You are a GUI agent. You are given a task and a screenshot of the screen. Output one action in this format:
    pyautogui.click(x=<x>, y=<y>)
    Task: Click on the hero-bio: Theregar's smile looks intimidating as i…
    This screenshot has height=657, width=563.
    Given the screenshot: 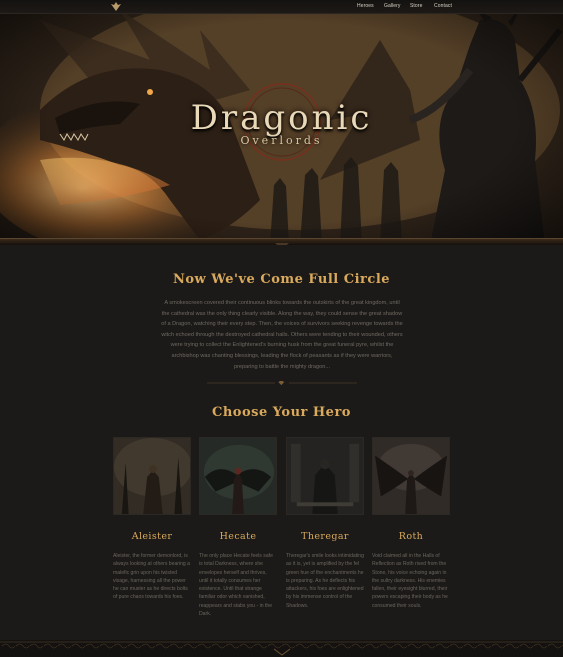 What is the action you would take?
    pyautogui.click(x=325, y=581)
    